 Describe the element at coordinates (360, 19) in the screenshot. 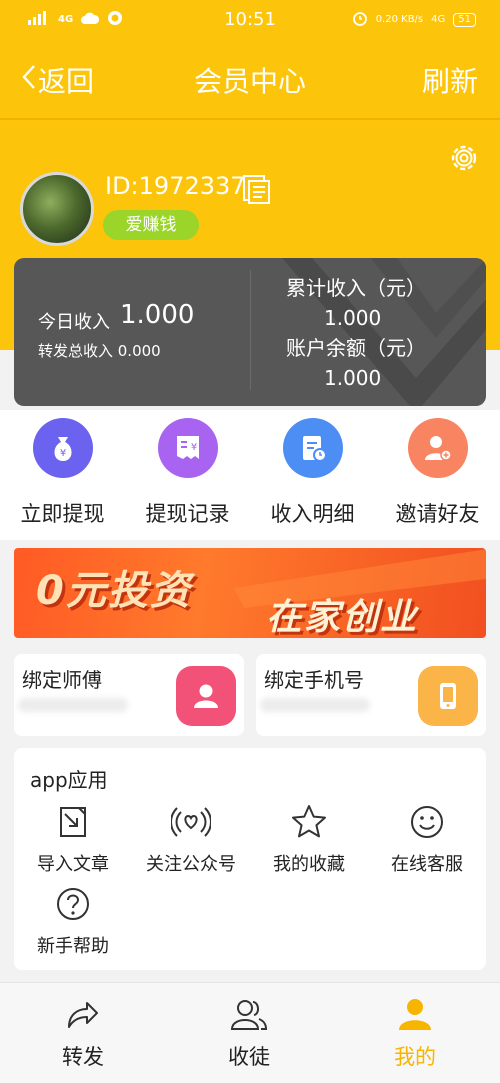

I see `alarm-icon` at that location.